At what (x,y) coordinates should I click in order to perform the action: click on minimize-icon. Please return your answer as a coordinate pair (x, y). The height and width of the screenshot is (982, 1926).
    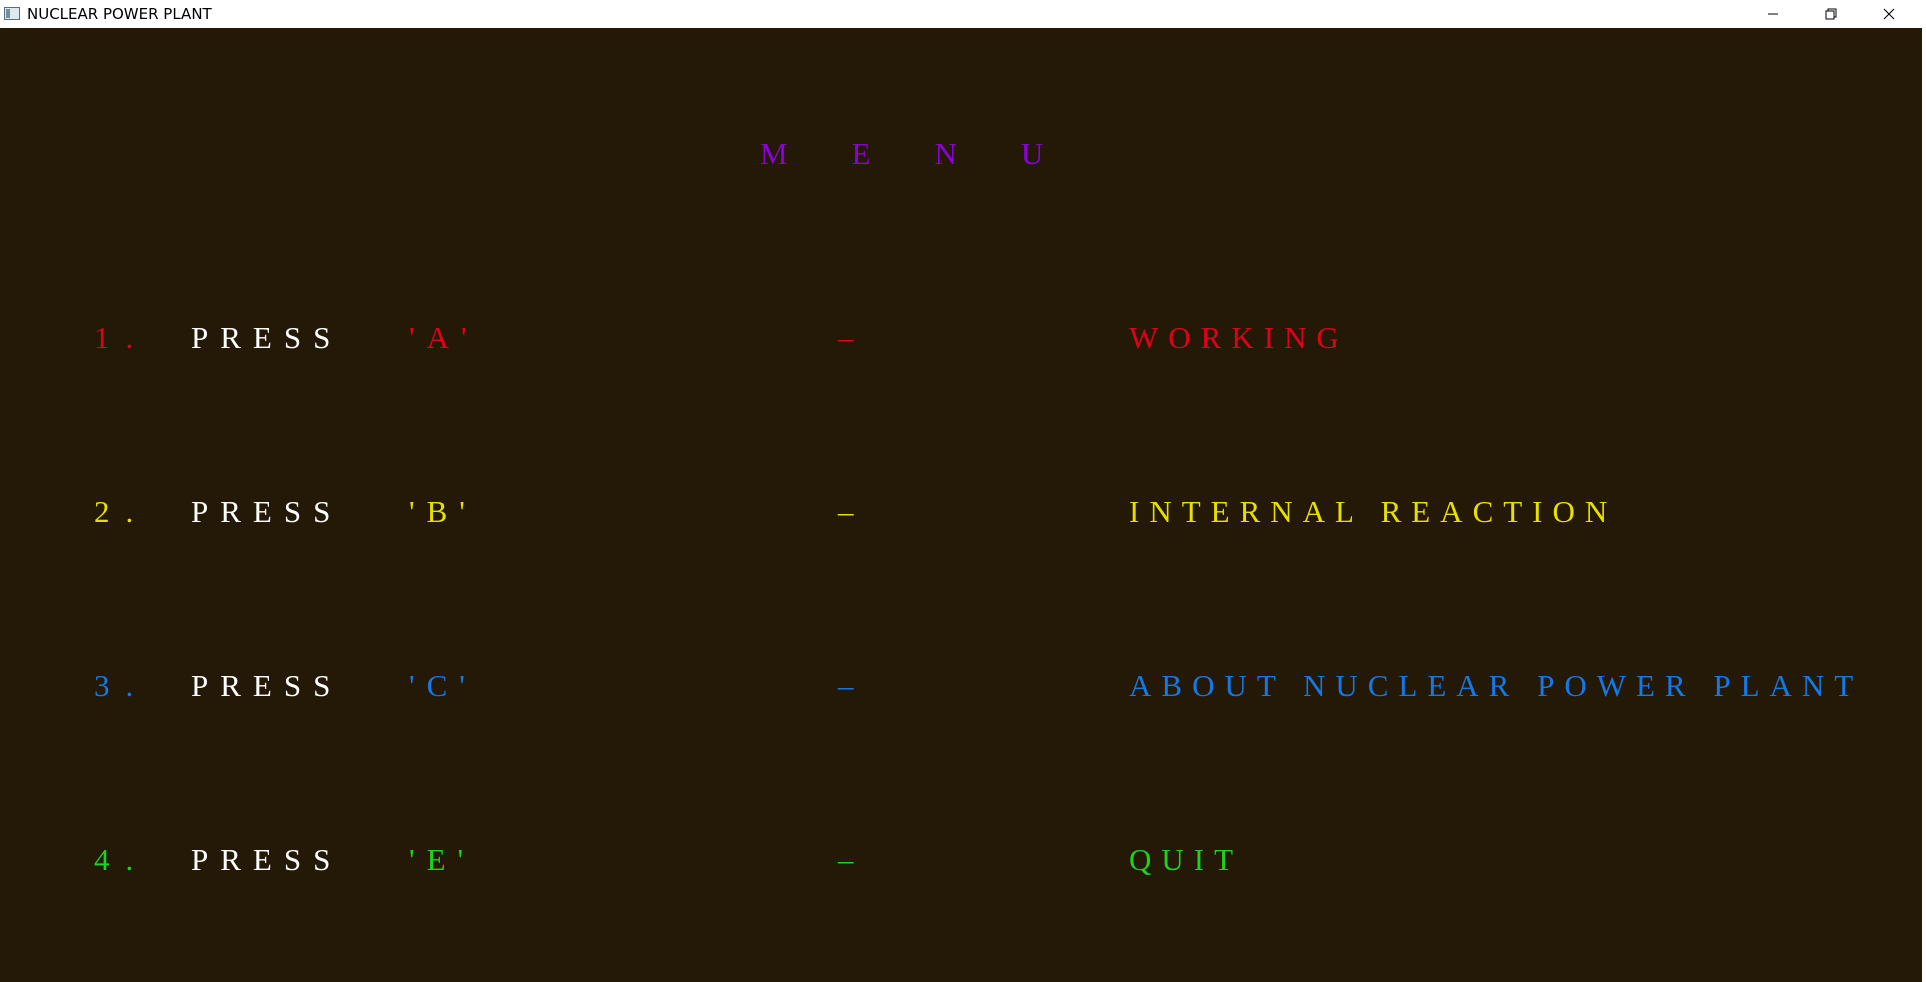
    Looking at the image, I should click on (1773, 14).